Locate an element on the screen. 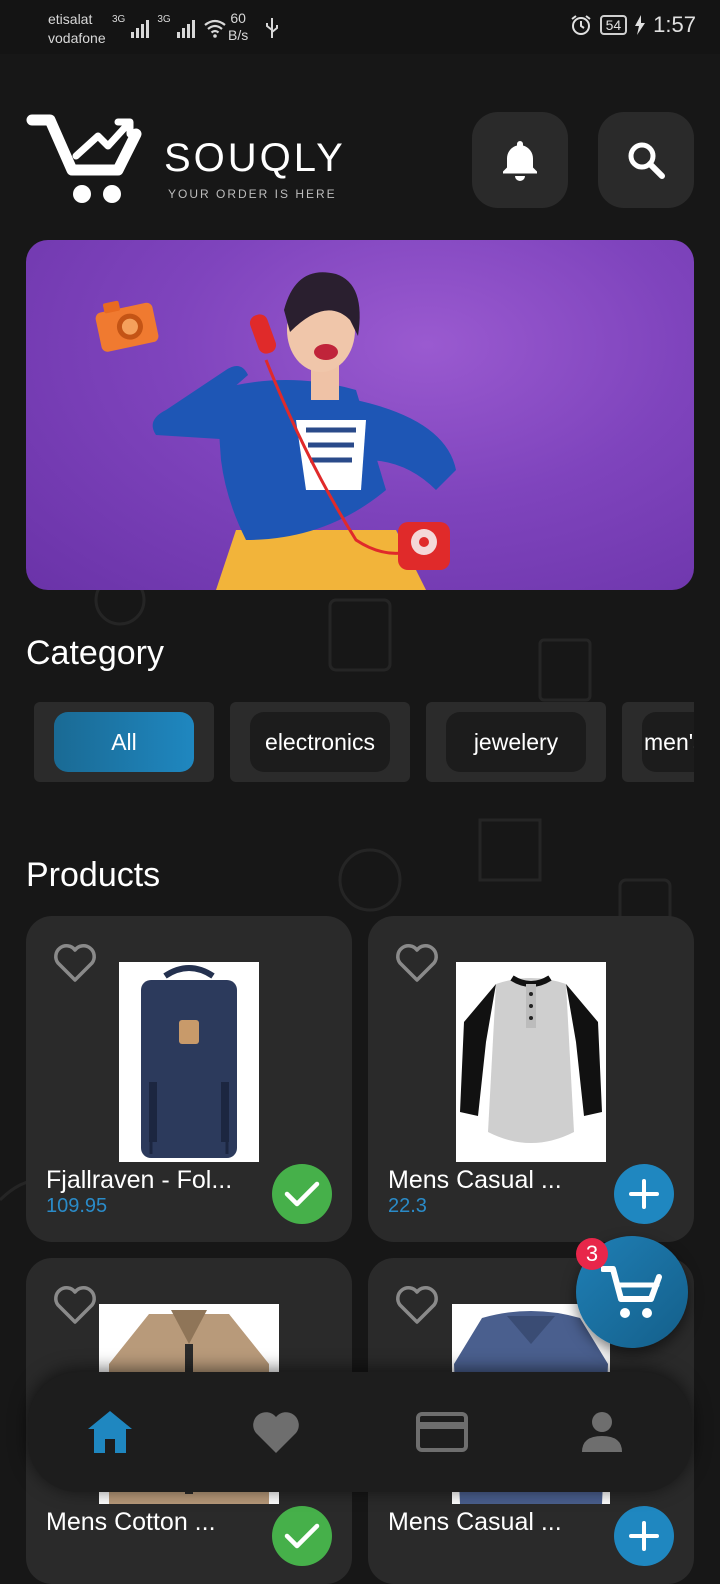  product-card: Mens Casual ... 22.3 is located at coordinates (531, 1079).